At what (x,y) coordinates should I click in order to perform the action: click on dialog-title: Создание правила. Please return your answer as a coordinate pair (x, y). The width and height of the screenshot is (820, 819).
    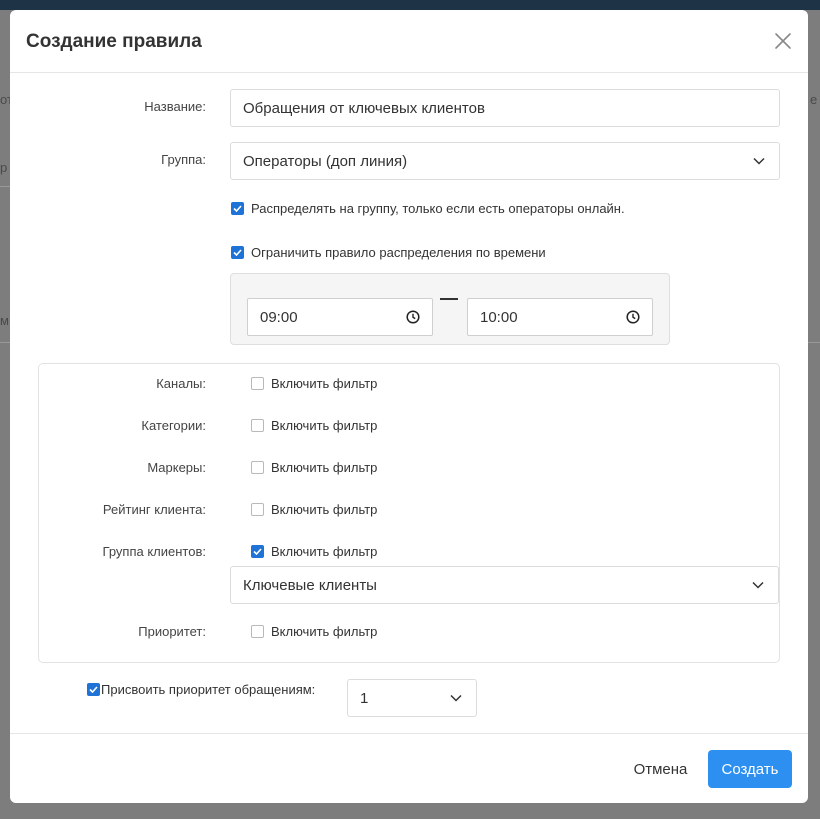
    Looking at the image, I should click on (114, 41).